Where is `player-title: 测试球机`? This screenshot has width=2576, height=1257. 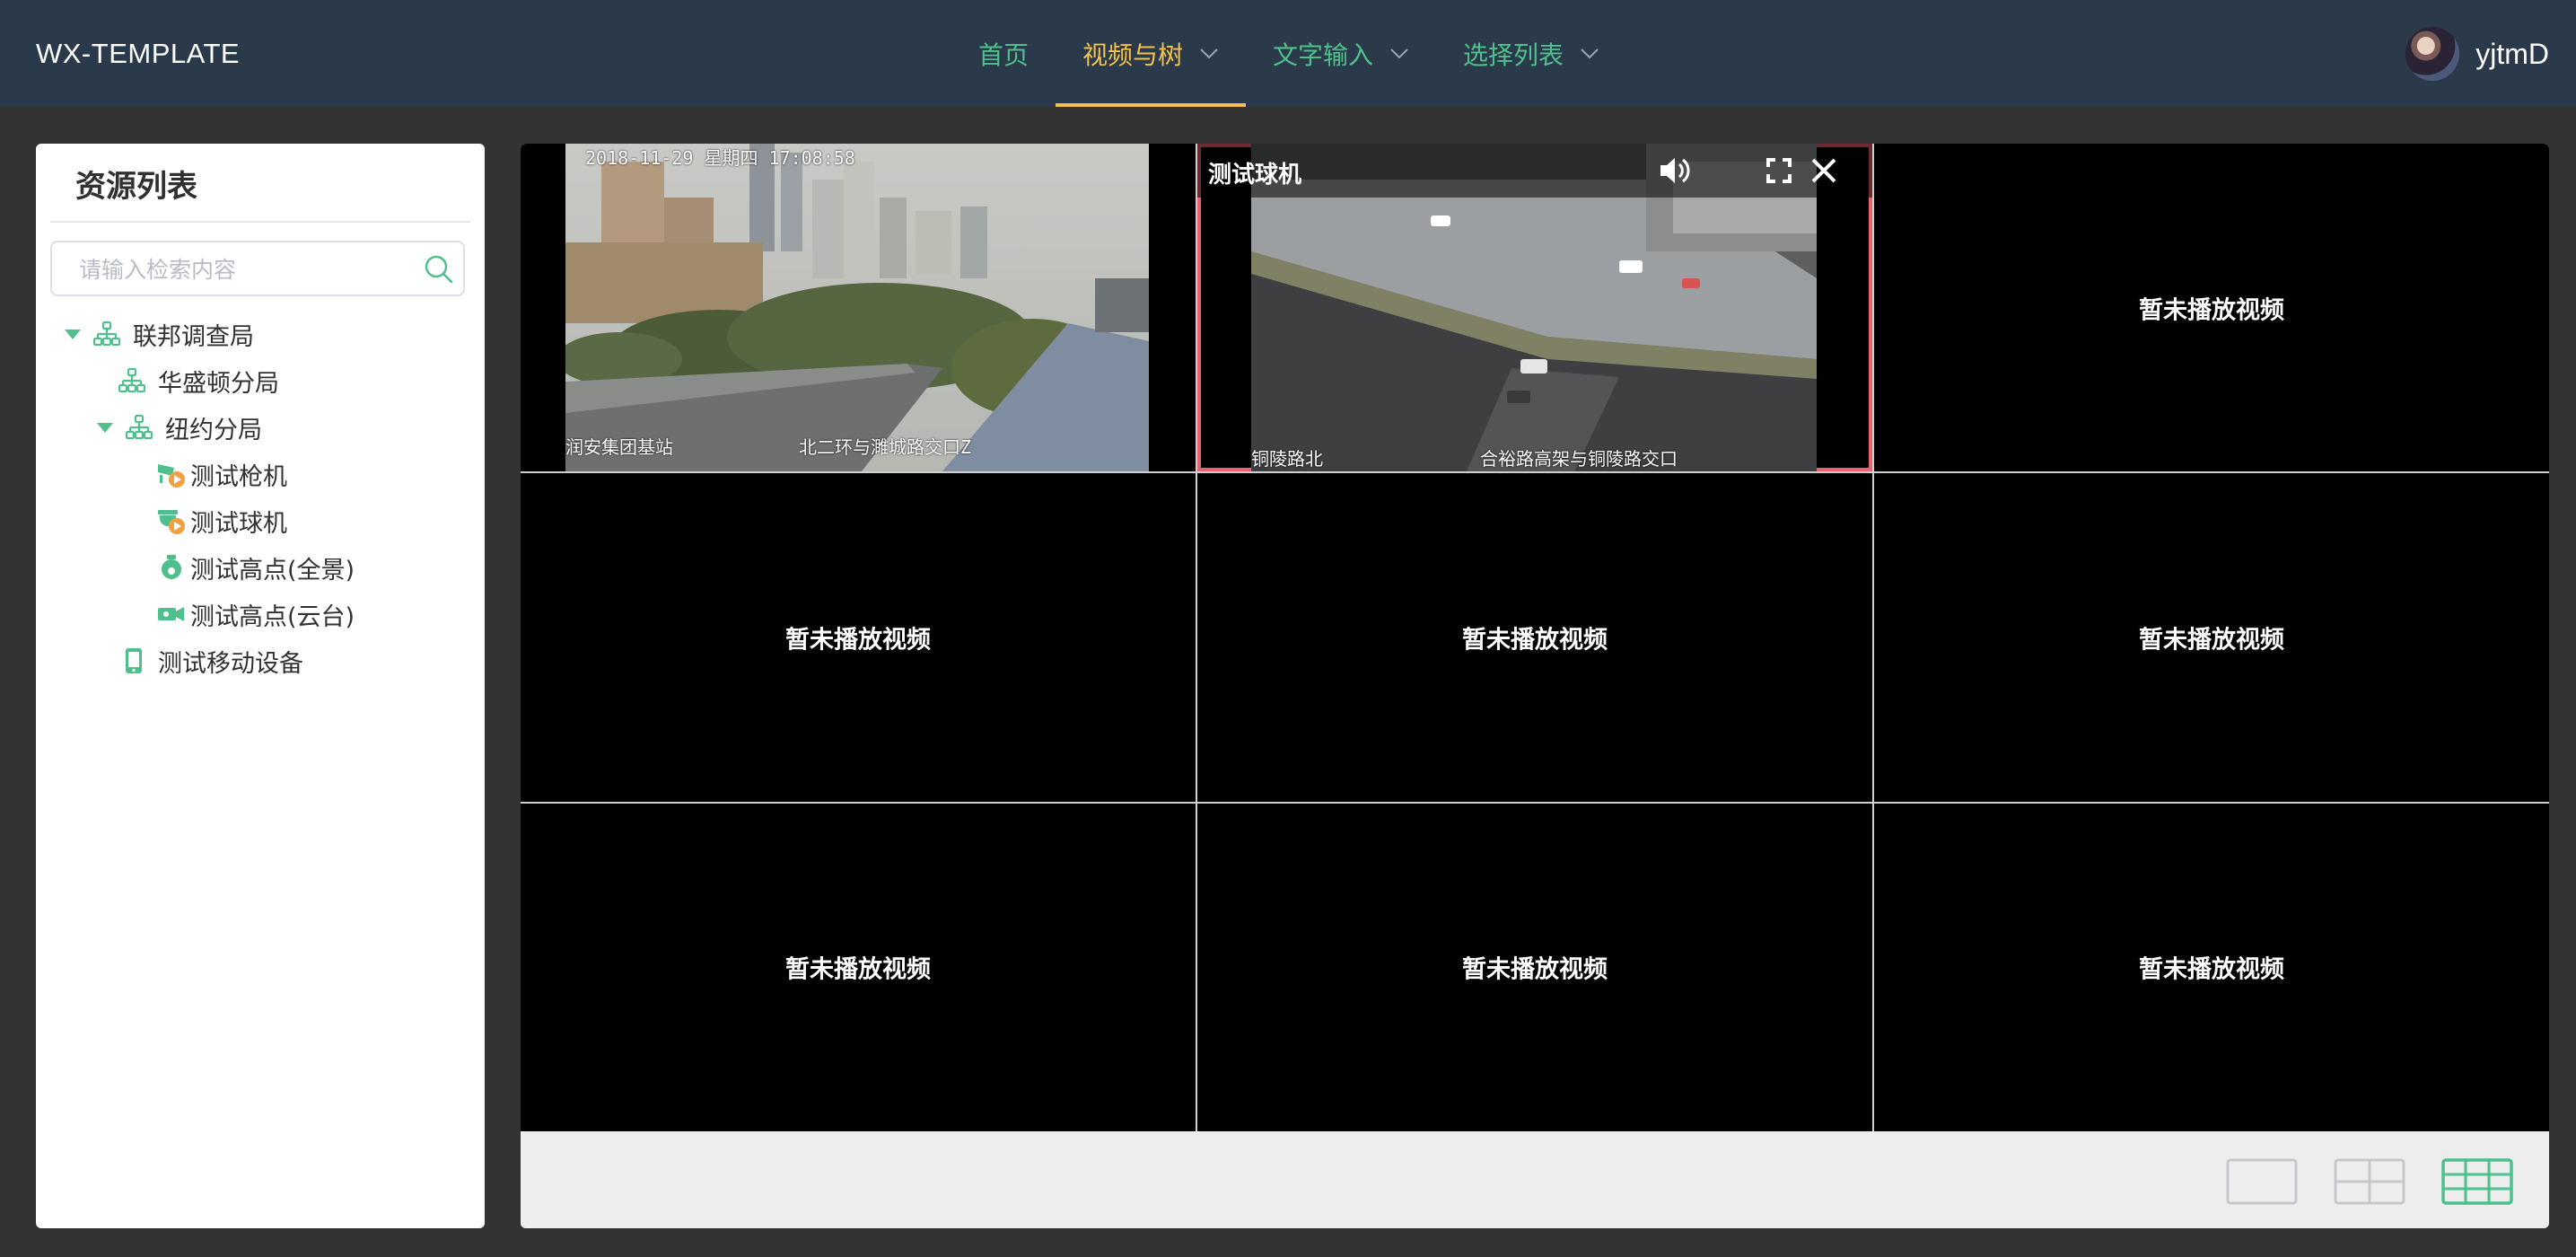 player-title: 测试球机 is located at coordinates (1255, 176).